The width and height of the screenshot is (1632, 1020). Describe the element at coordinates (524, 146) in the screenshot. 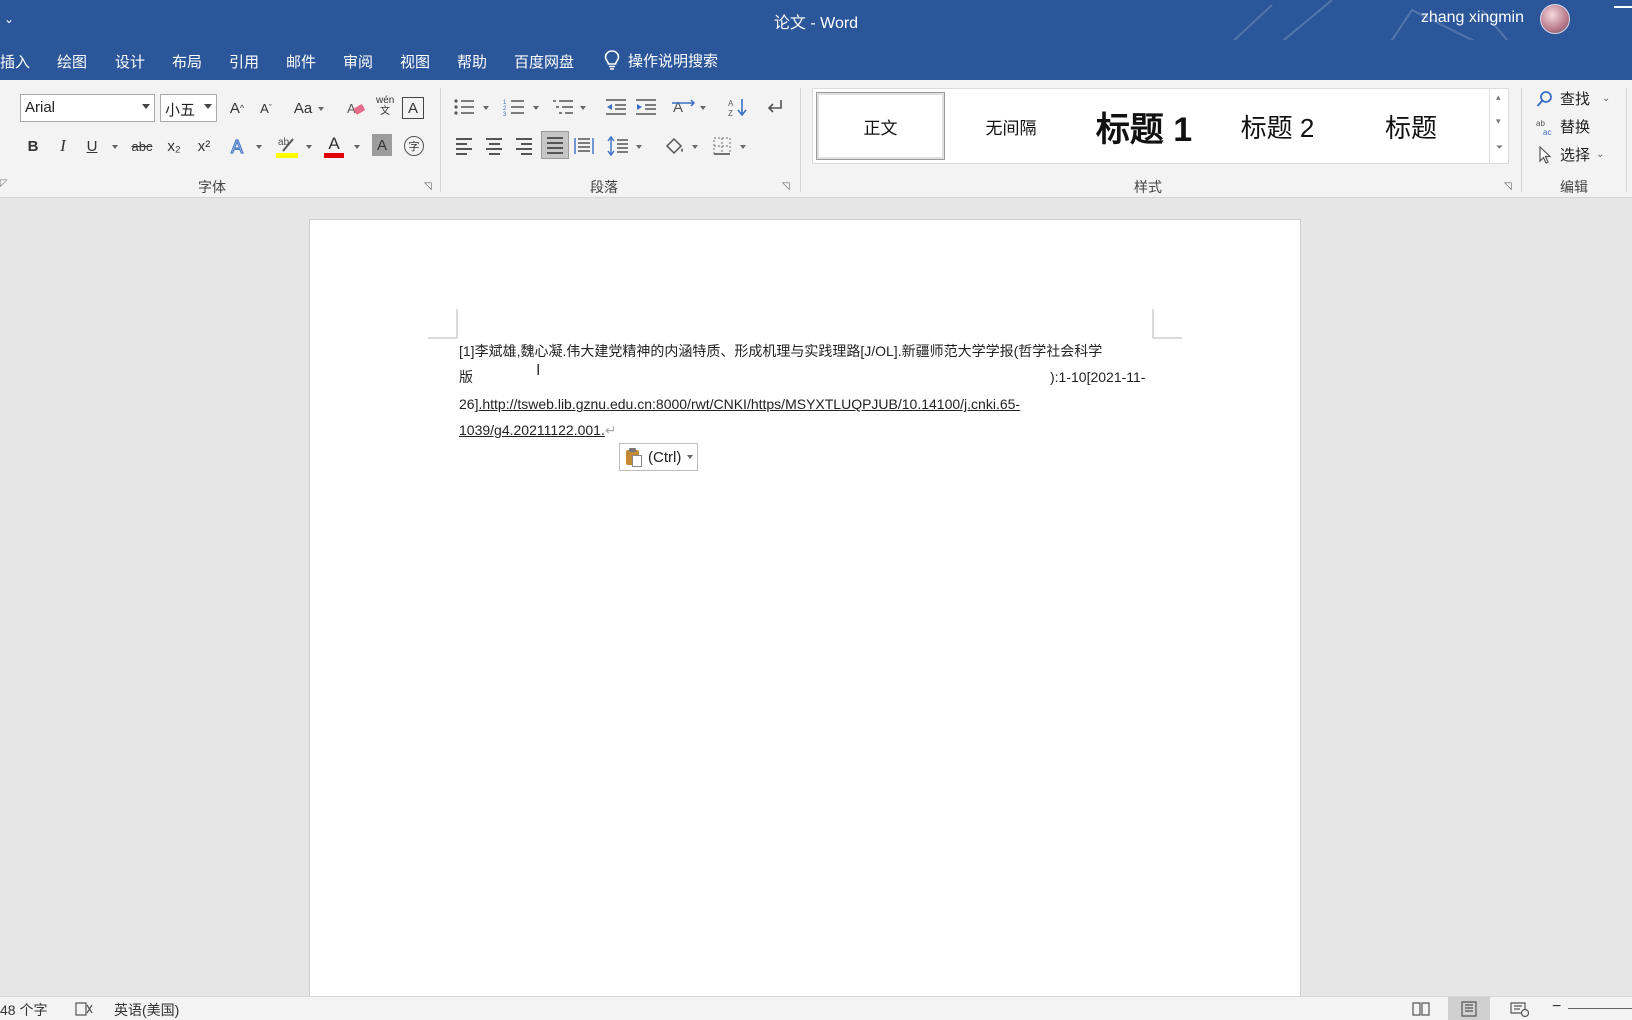

I see `align-right-button` at that location.